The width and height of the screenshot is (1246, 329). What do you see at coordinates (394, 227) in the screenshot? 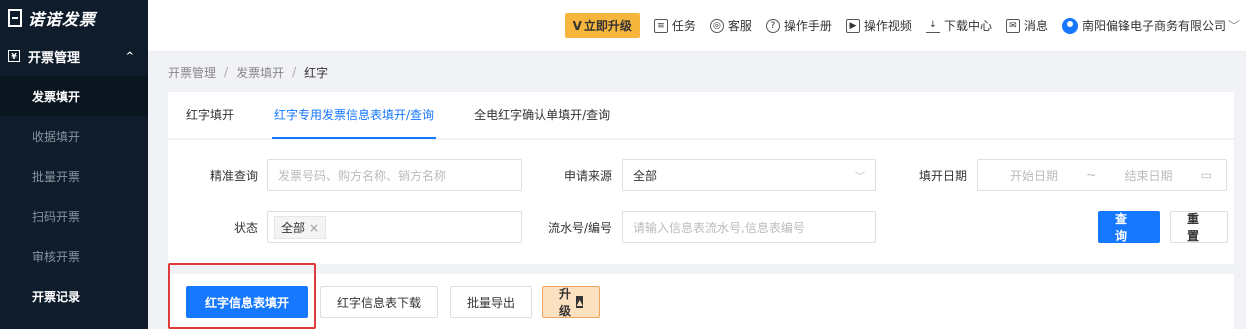
I see `status-select: 全部 ×` at bounding box center [394, 227].